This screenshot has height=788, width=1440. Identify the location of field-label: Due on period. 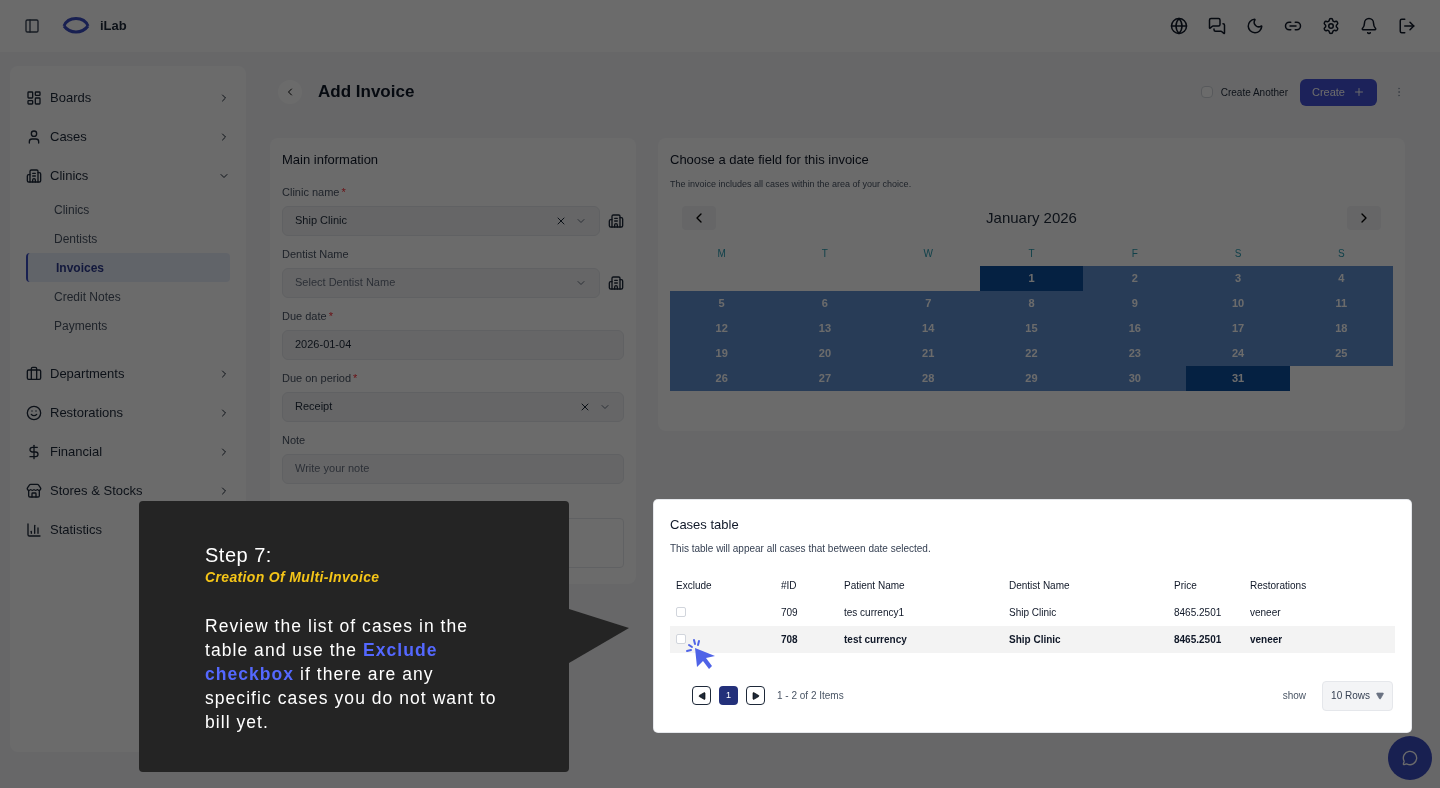
(317, 379).